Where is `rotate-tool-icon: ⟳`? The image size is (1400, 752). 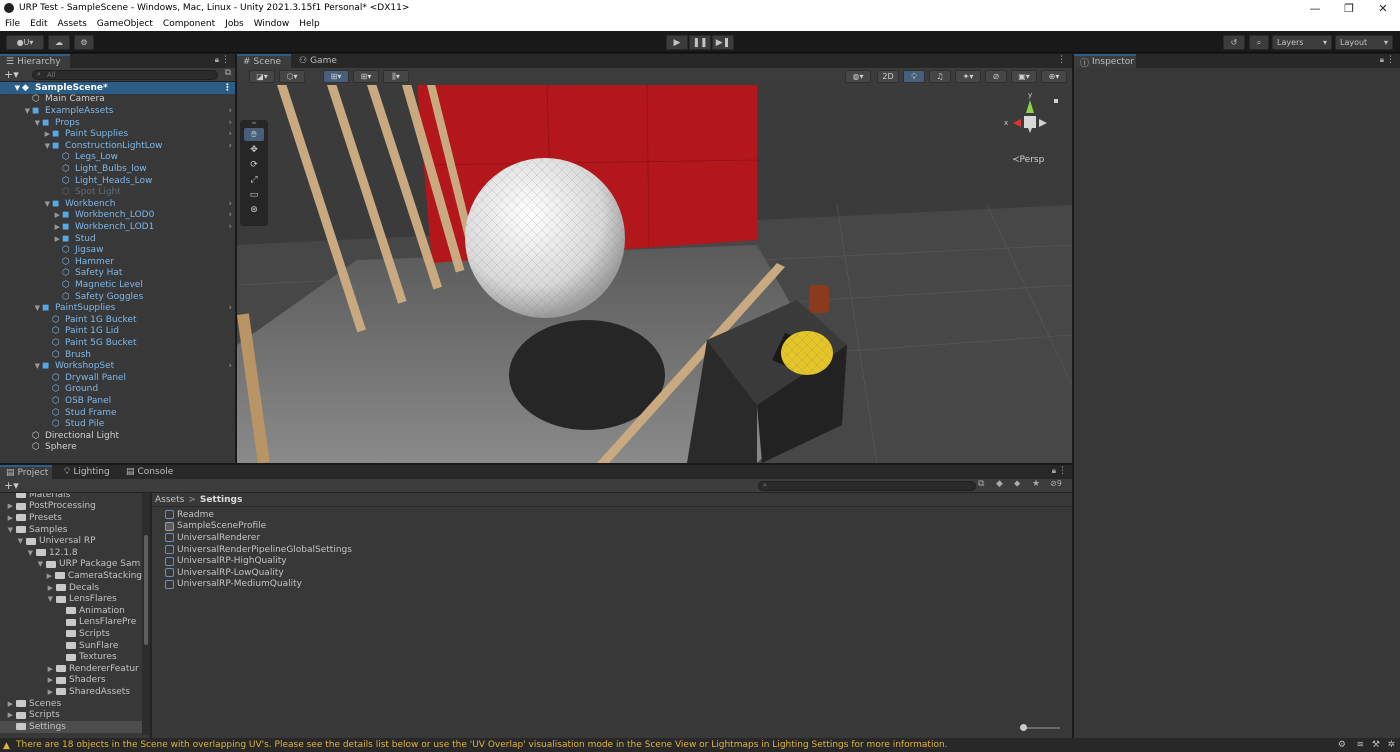
rotate-tool-icon: ⟳ is located at coordinates (254, 164).